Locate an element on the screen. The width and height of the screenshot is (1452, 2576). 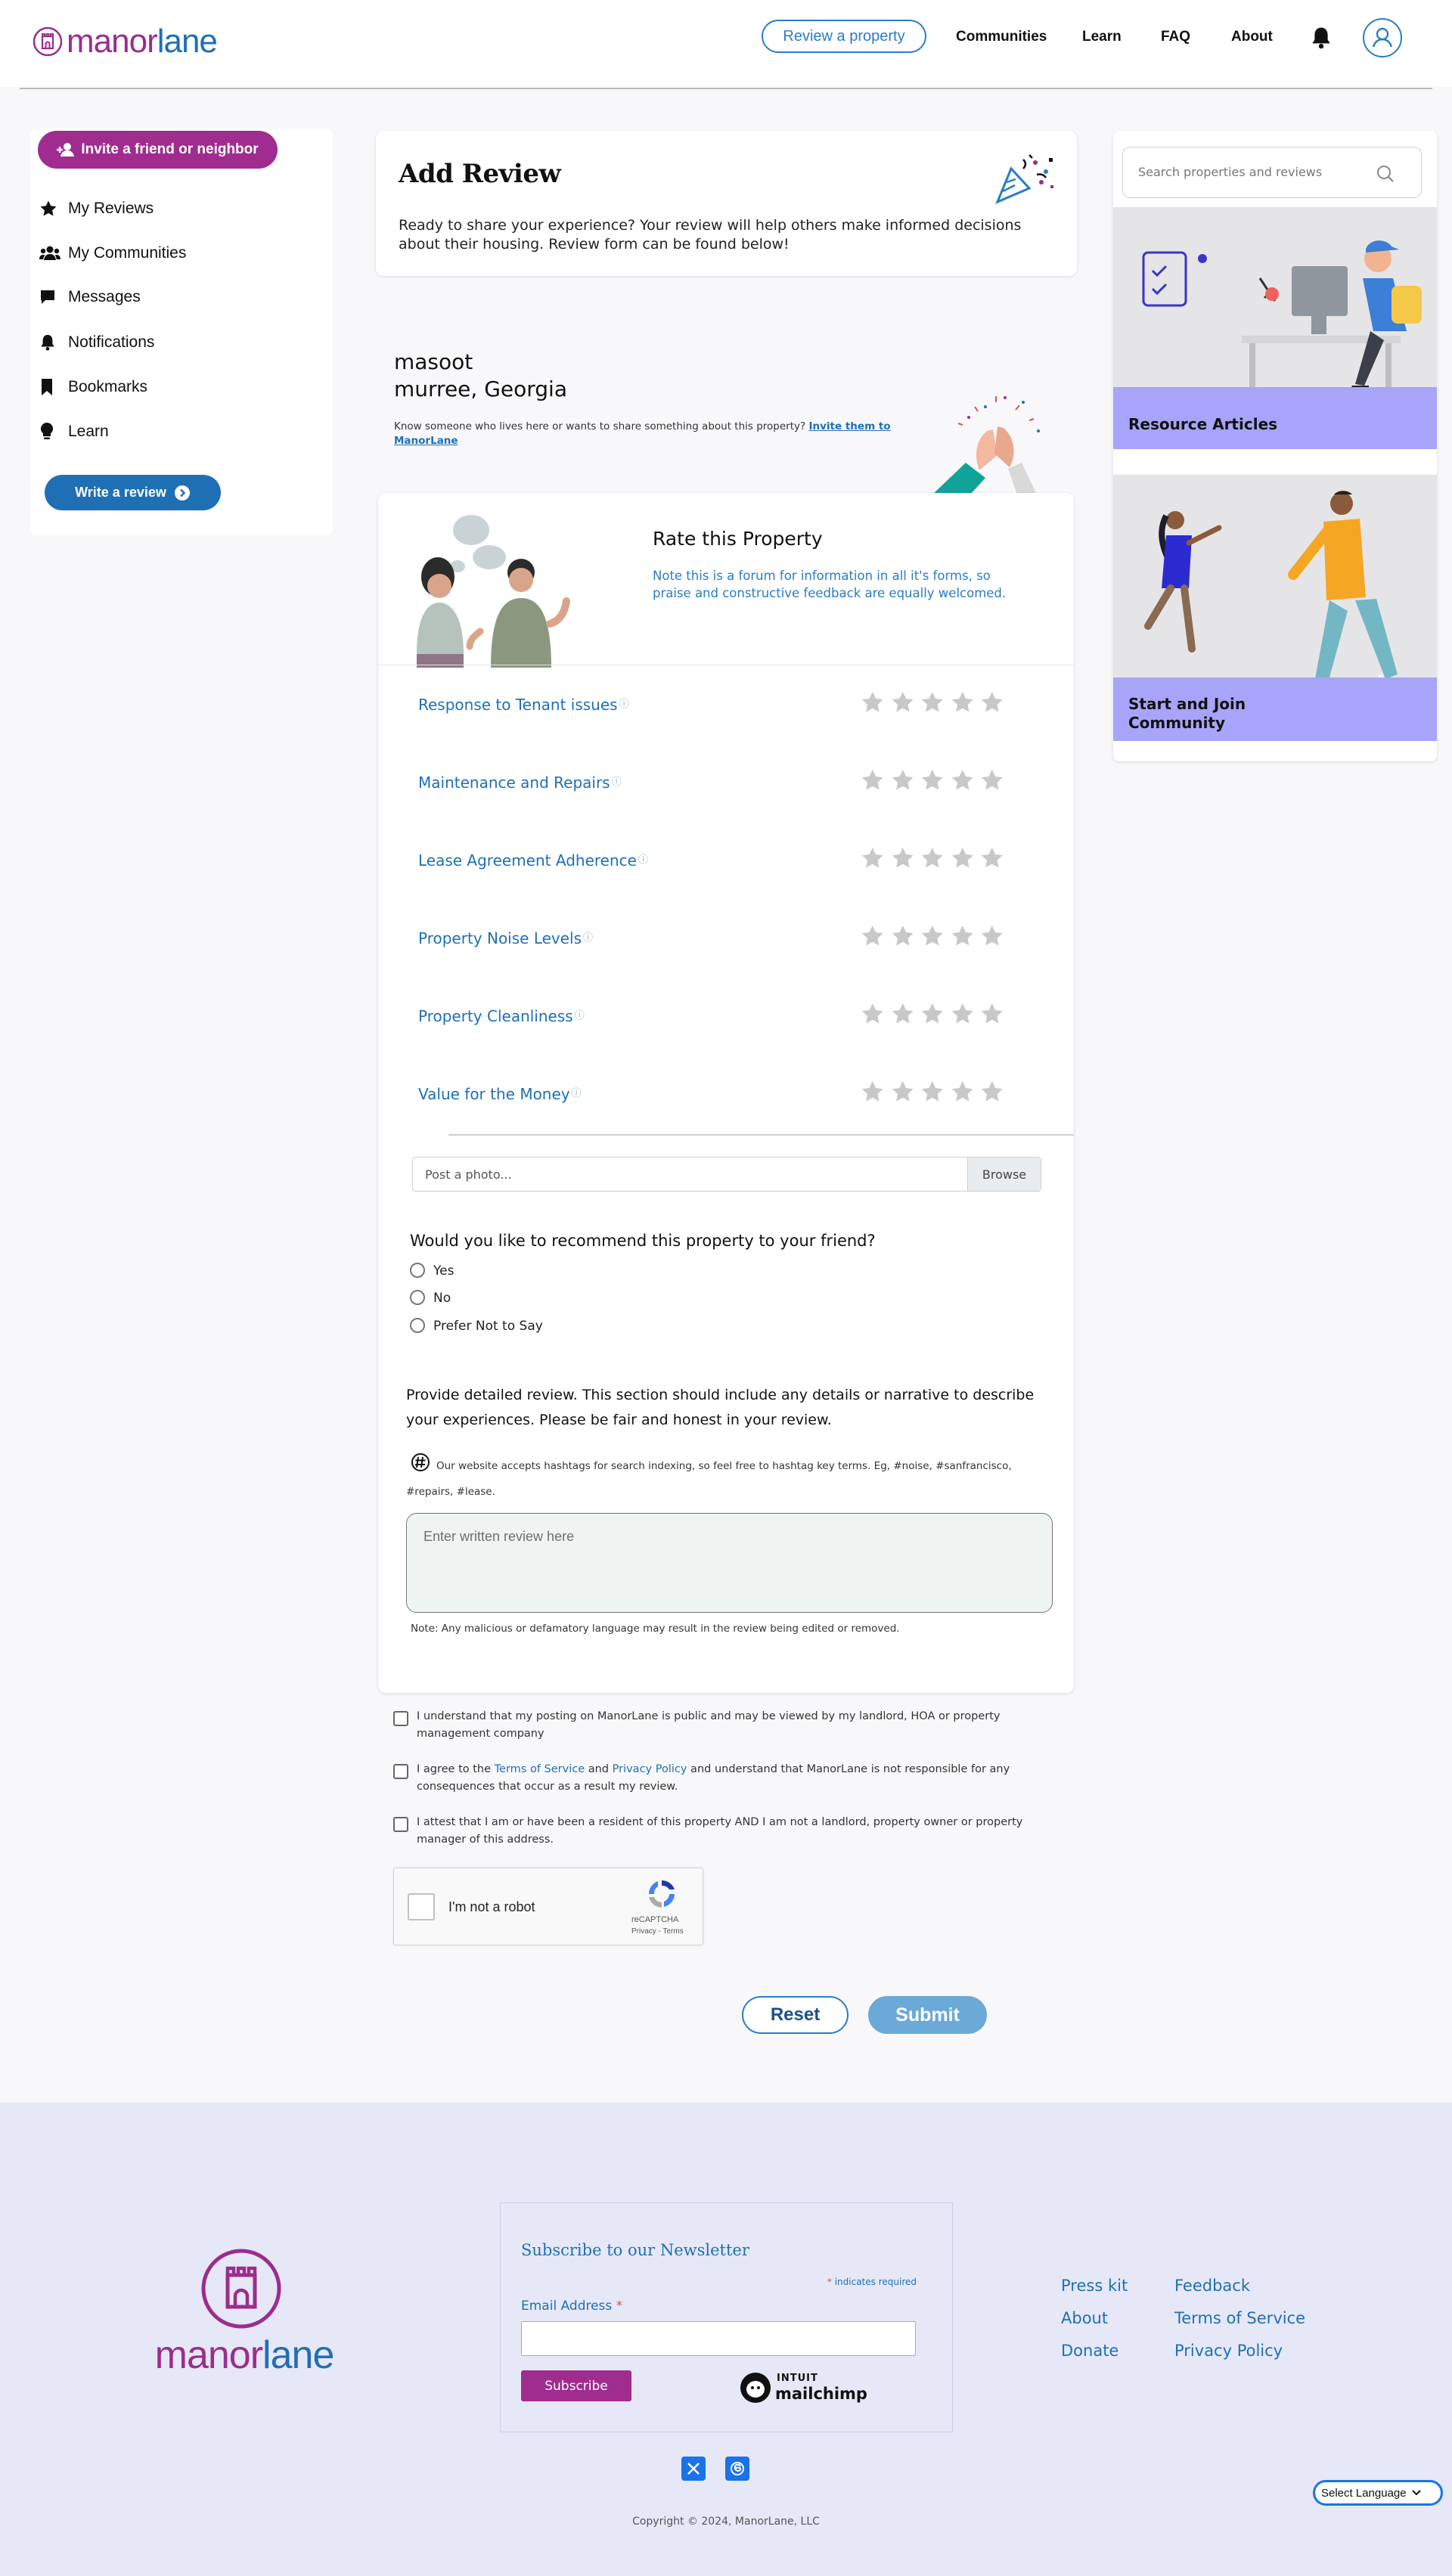
sidebar-item-label: Notifications is located at coordinates (111, 342).